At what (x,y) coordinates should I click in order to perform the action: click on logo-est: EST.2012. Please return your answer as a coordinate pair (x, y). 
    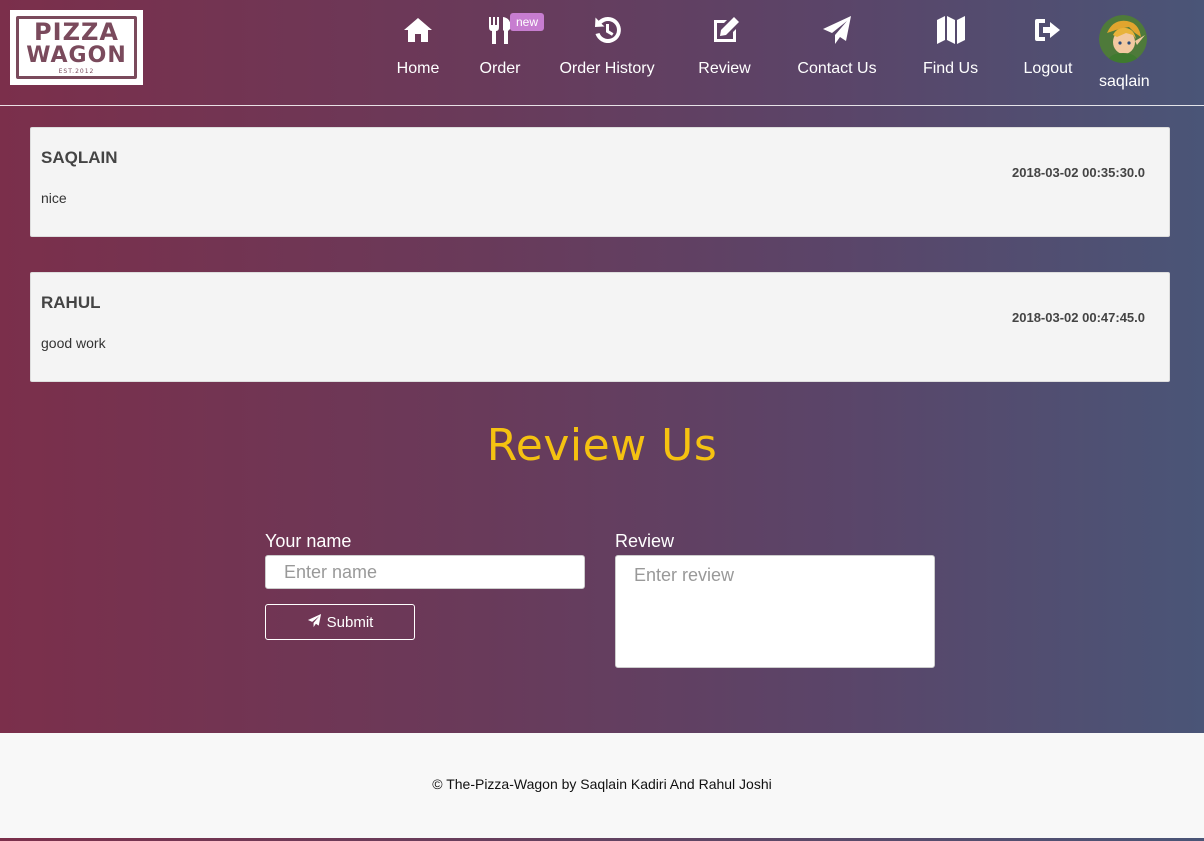
    Looking at the image, I should click on (76, 71).